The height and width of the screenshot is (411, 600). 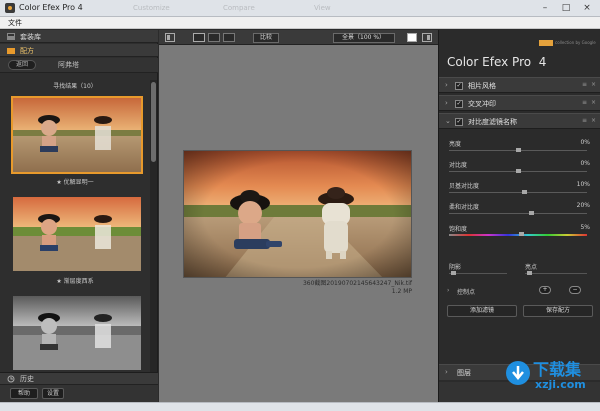 I want to click on add-control-point-plus-icon: +, so click(x=545, y=290).